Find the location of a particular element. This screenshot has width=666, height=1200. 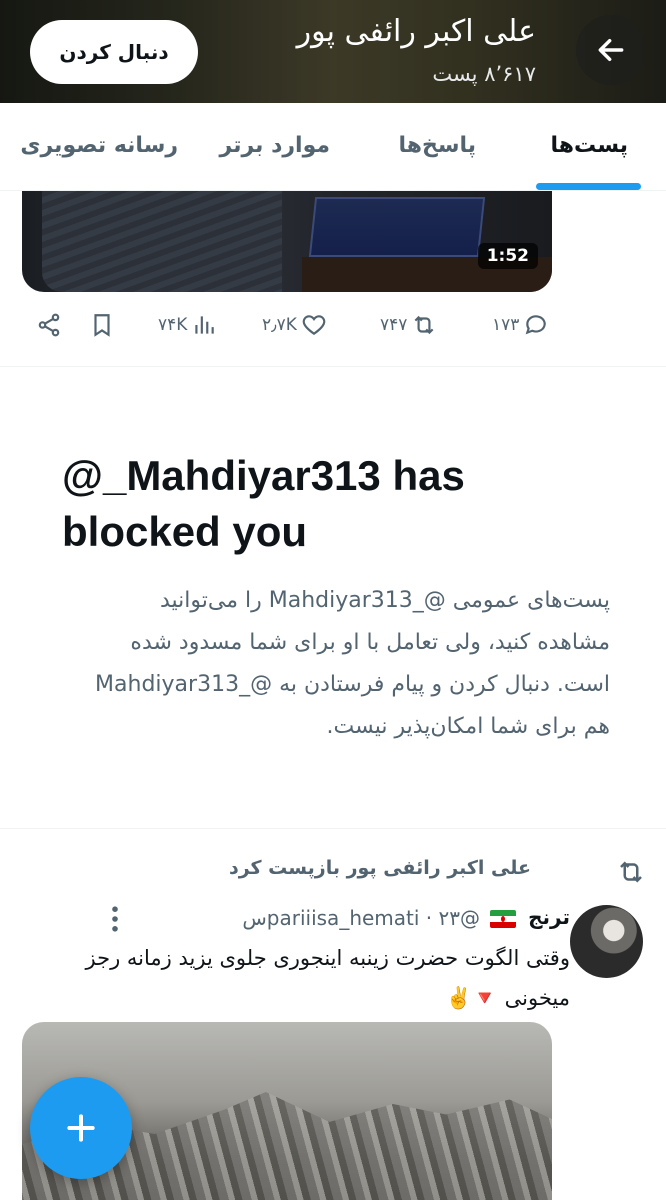

video-thumbnail: 1:52 is located at coordinates (287, 241).